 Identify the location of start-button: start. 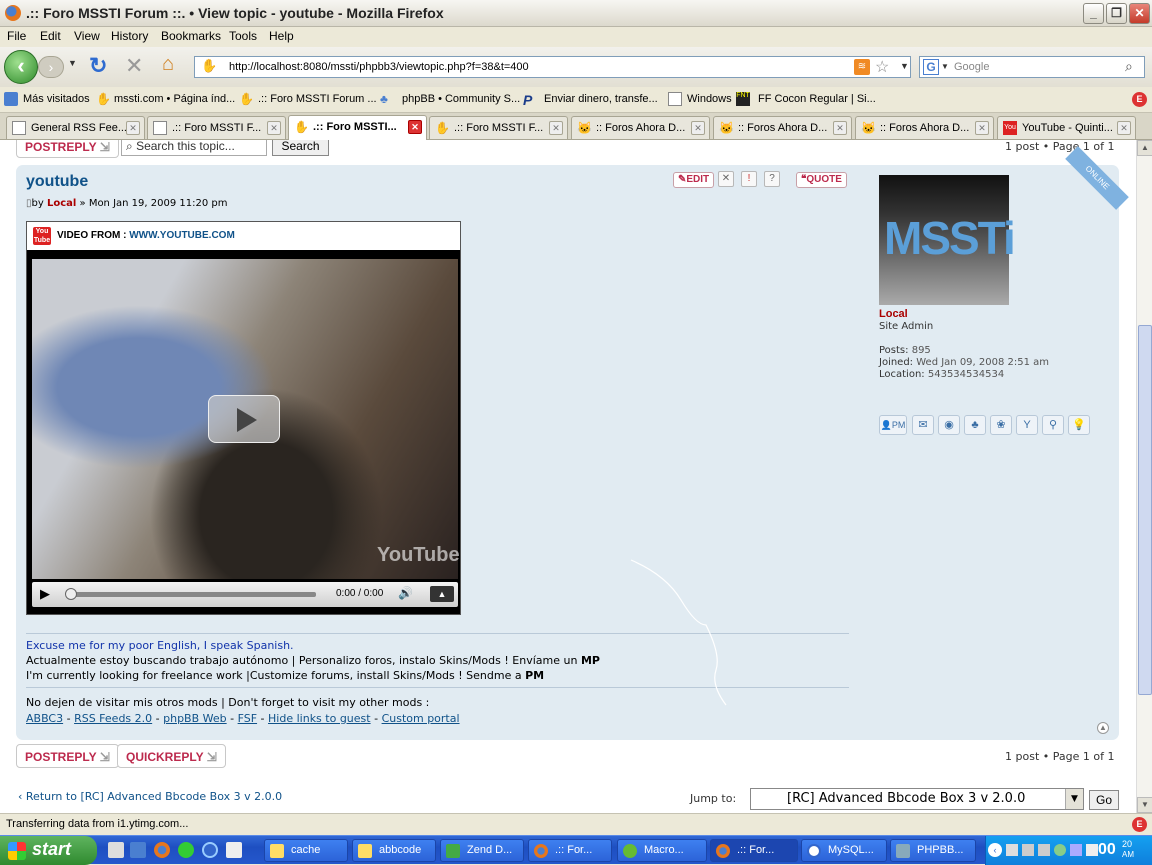
(48, 850).